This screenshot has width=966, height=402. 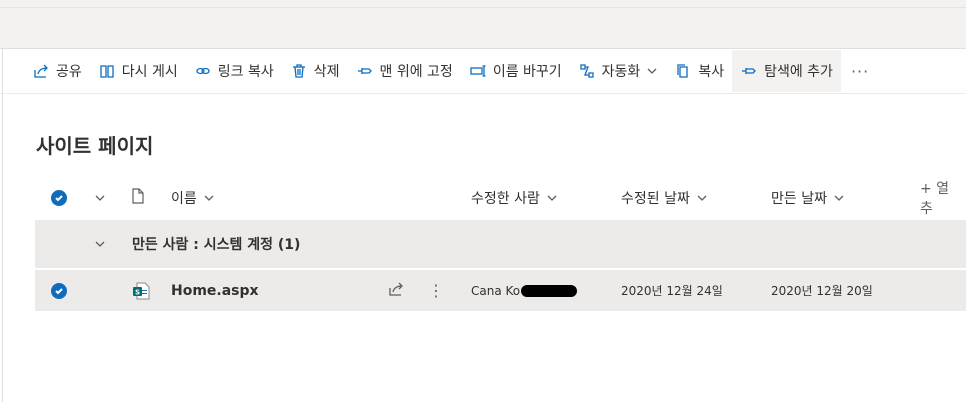 I want to click on rename-button: 이름 바꾸기, so click(x=515, y=71).